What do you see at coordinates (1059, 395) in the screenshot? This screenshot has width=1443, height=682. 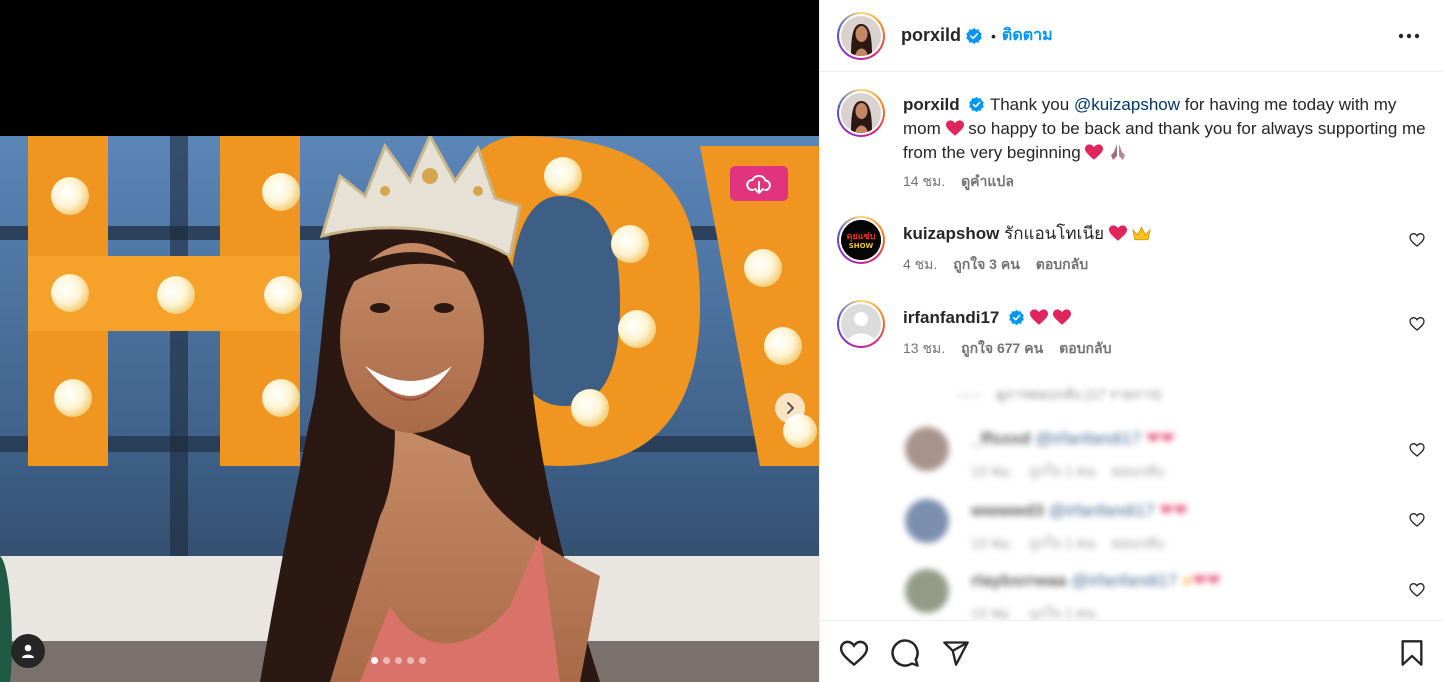 I see `view-replies-button: ดูการตอบกลับ (17 รายการ)` at bounding box center [1059, 395].